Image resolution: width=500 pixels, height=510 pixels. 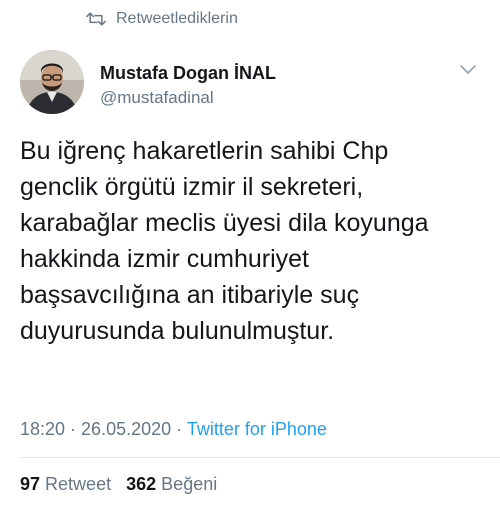 I want to click on avatar, so click(x=52, y=82).